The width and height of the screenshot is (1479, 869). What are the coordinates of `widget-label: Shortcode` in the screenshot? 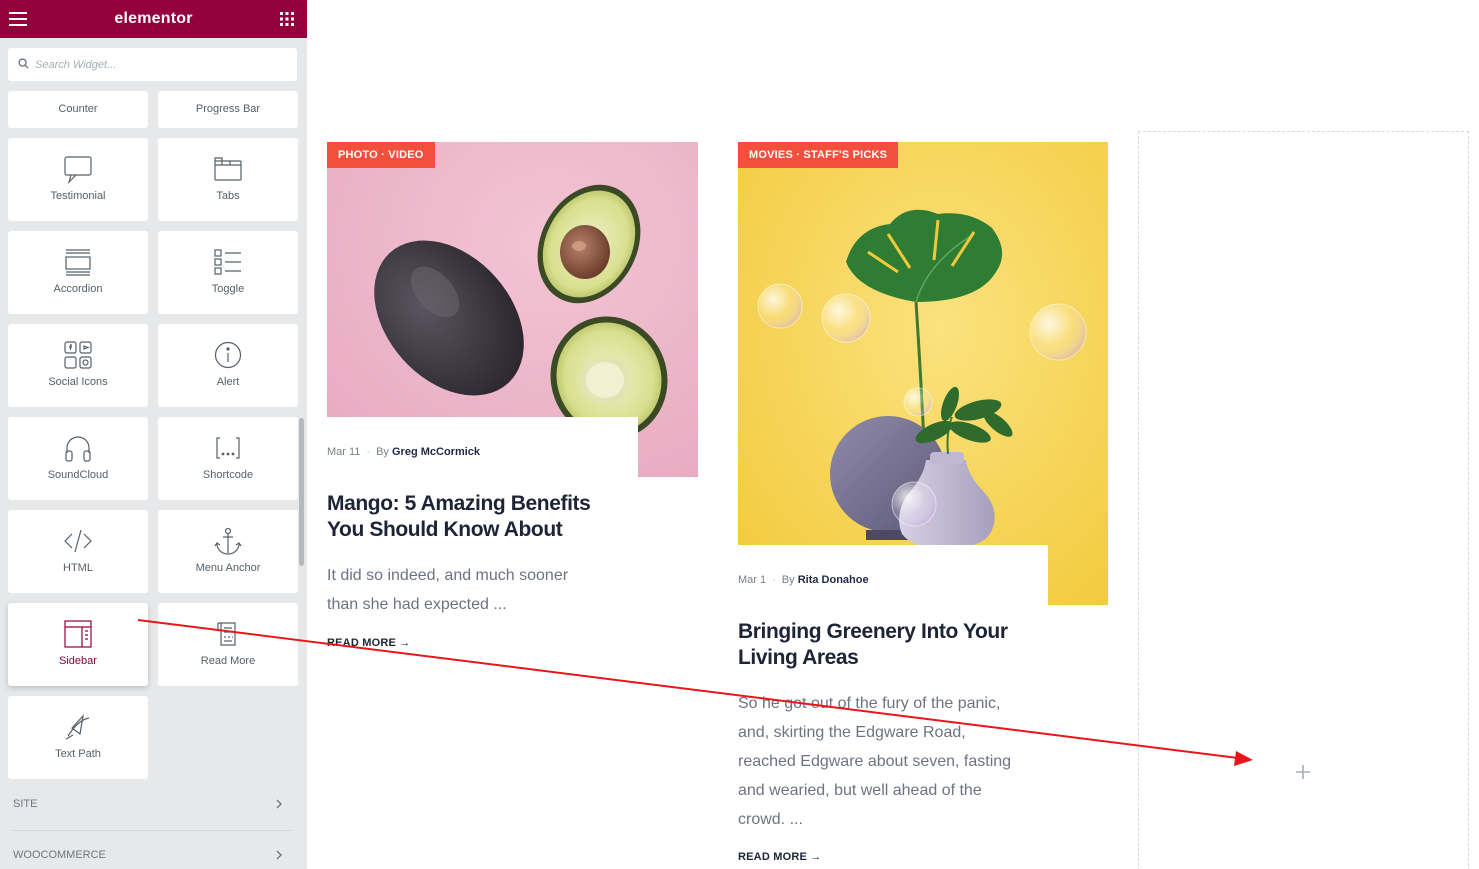 It's located at (228, 475).